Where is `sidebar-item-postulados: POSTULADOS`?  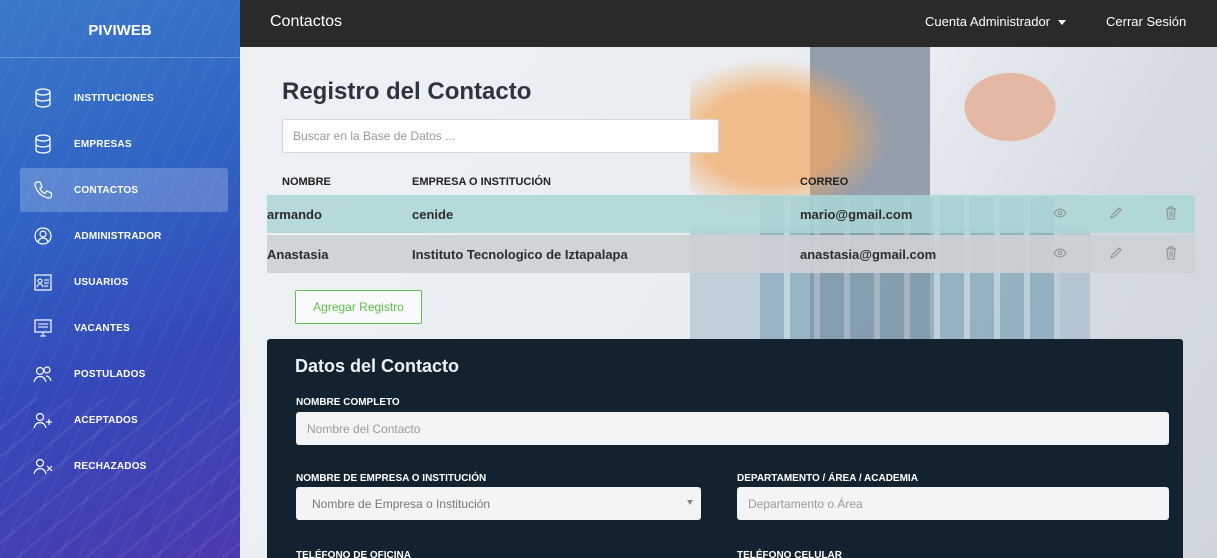 sidebar-item-postulados: POSTULADOS is located at coordinates (124, 374).